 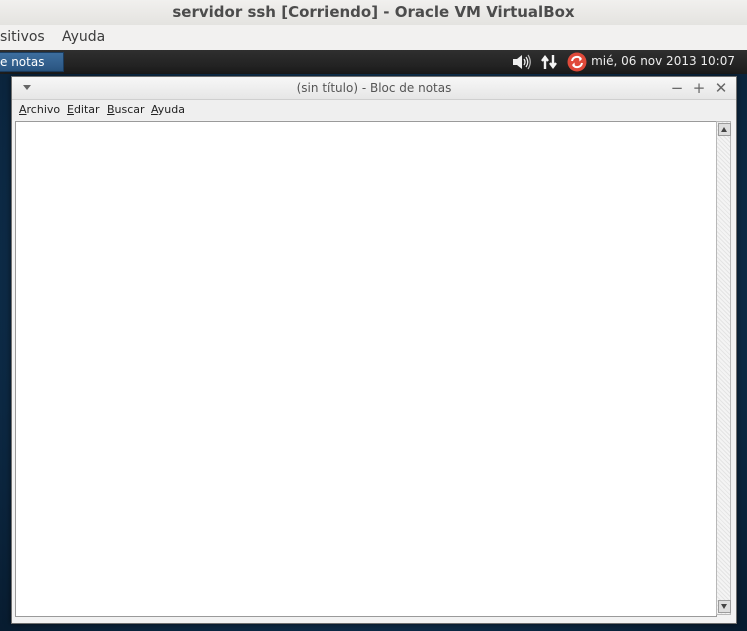 I want to click on host-menubar: sitivos Ayuda, so click(x=373, y=37).